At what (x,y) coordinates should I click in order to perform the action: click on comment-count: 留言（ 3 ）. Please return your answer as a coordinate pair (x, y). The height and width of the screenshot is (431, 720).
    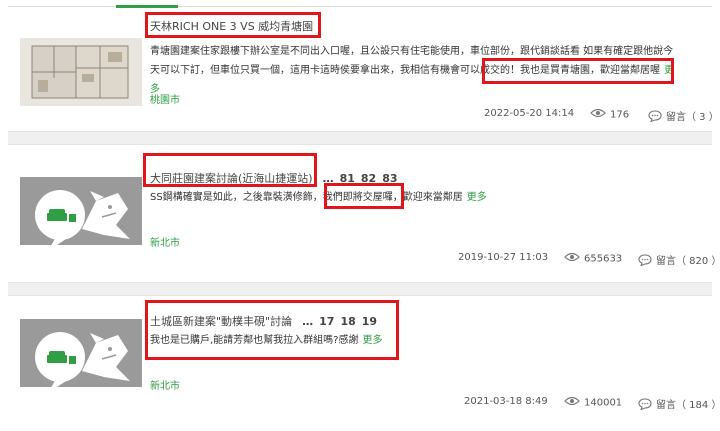
    Looking at the image, I should click on (683, 116).